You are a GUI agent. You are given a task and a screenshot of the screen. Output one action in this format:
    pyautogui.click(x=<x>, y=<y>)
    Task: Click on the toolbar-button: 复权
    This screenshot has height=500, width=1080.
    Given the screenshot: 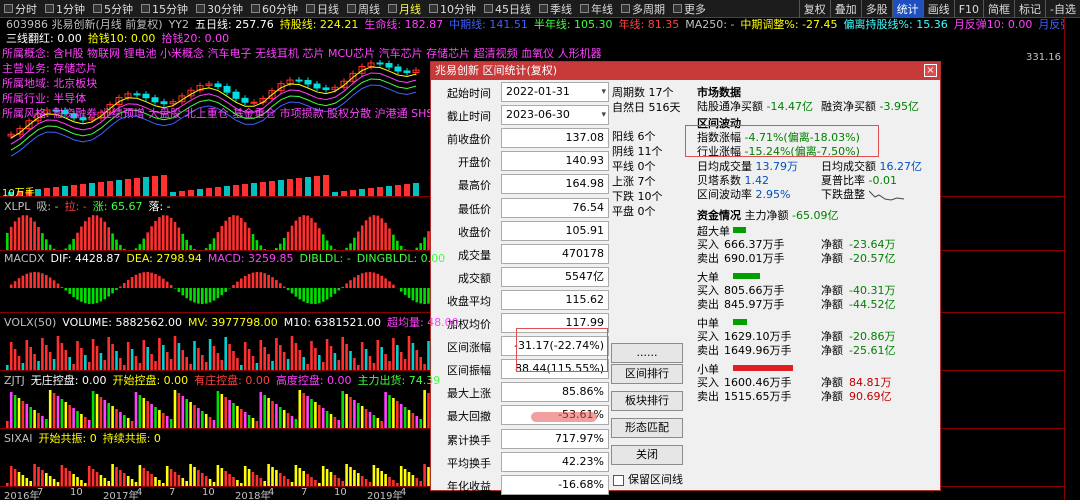 What is the action you would take?
    pyautogui.click(x=814, y=9)
    